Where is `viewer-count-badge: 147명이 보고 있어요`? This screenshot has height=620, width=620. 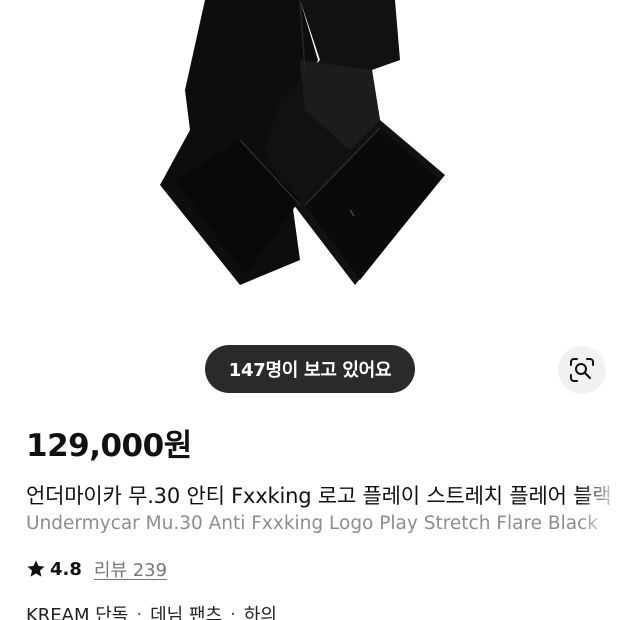 viewer-count-badge: 147명이 보고 있어요 is located at coordinates (310, 369).